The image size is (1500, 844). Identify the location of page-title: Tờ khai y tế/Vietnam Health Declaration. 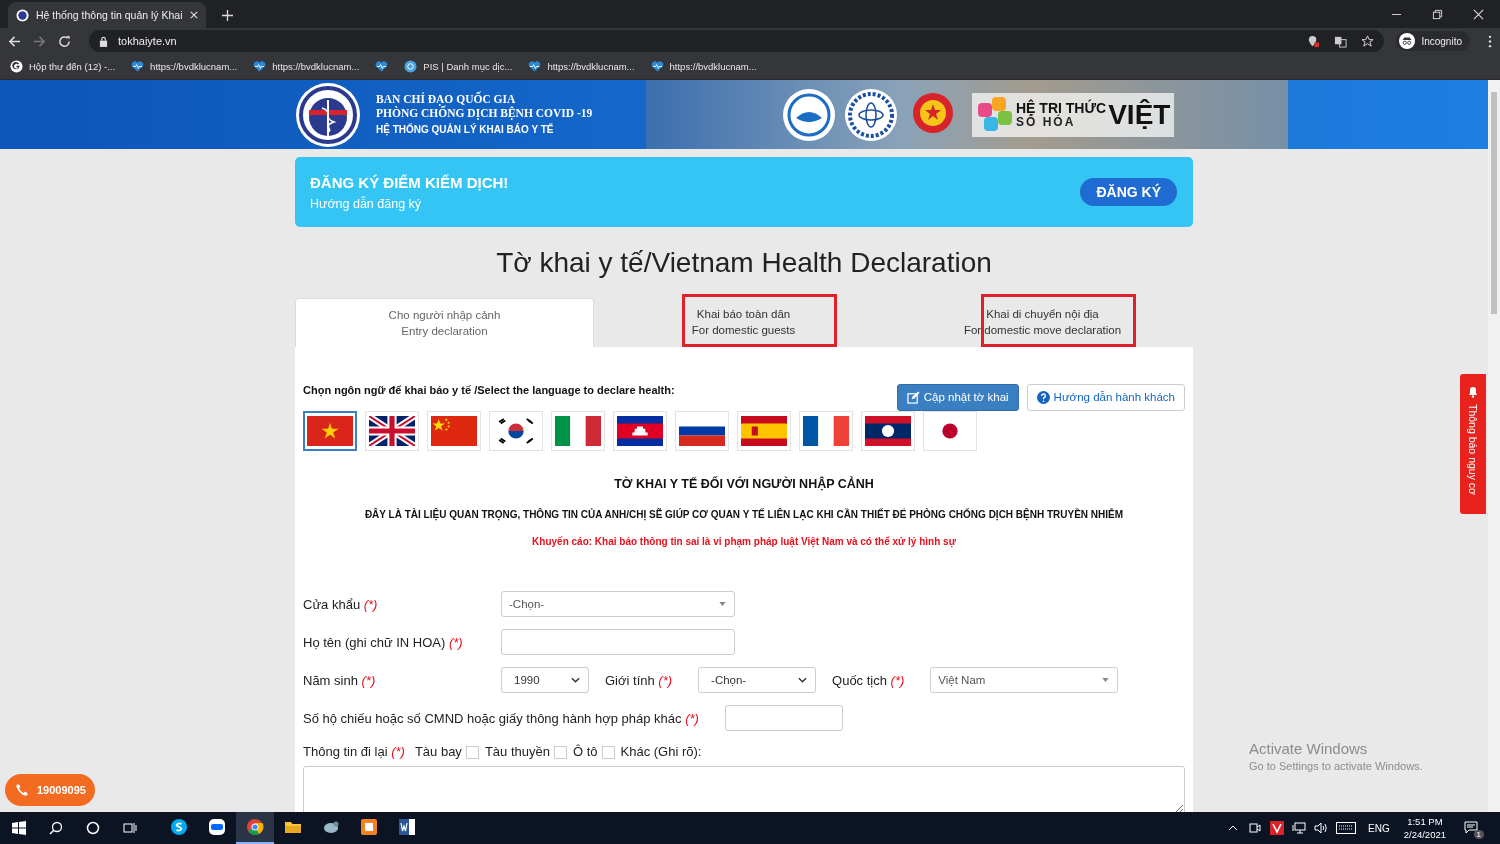
(744, 263).